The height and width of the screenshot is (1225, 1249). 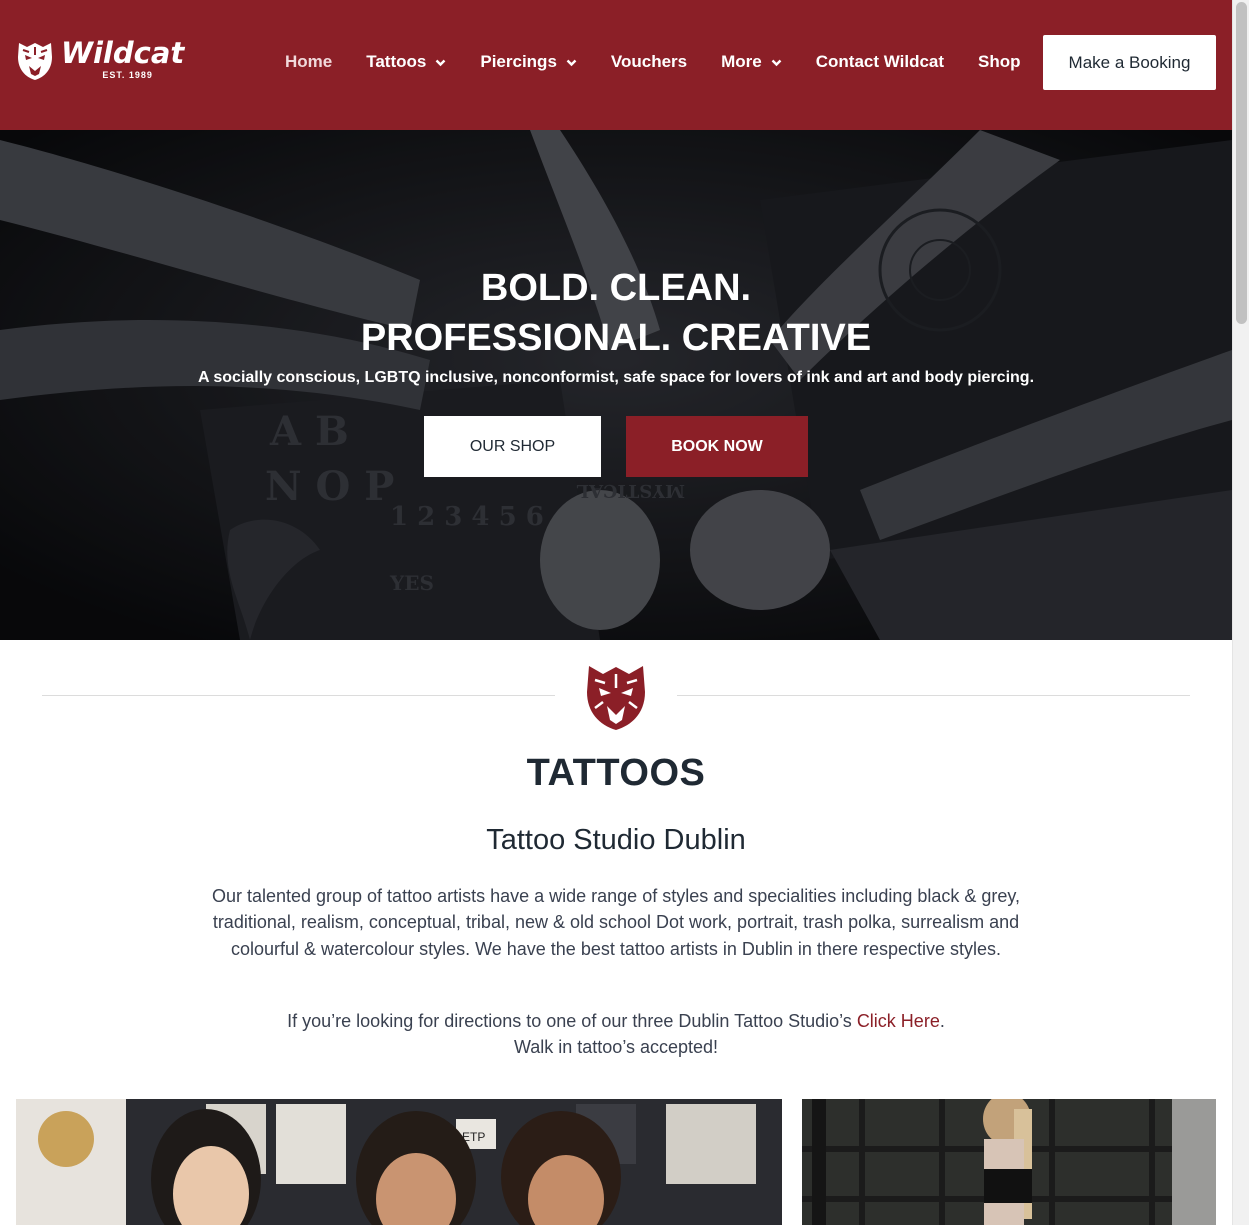 I want to click on directions-link: Click Here, so click(x=898, y=1021).